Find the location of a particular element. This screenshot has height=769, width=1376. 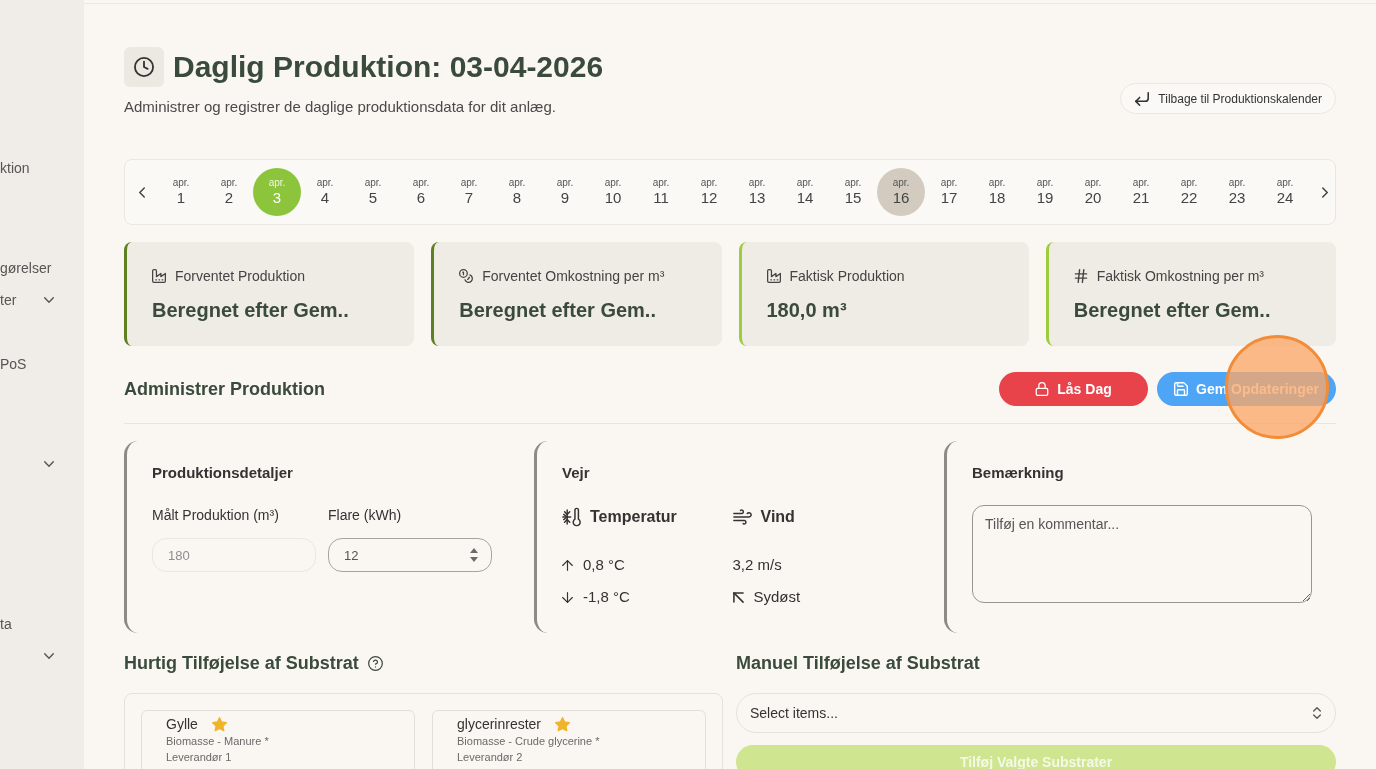

substrate-card: glycerinrester Biomasse - Crude glycerine * Leverandør 2 is located at coordinates (569, 739).